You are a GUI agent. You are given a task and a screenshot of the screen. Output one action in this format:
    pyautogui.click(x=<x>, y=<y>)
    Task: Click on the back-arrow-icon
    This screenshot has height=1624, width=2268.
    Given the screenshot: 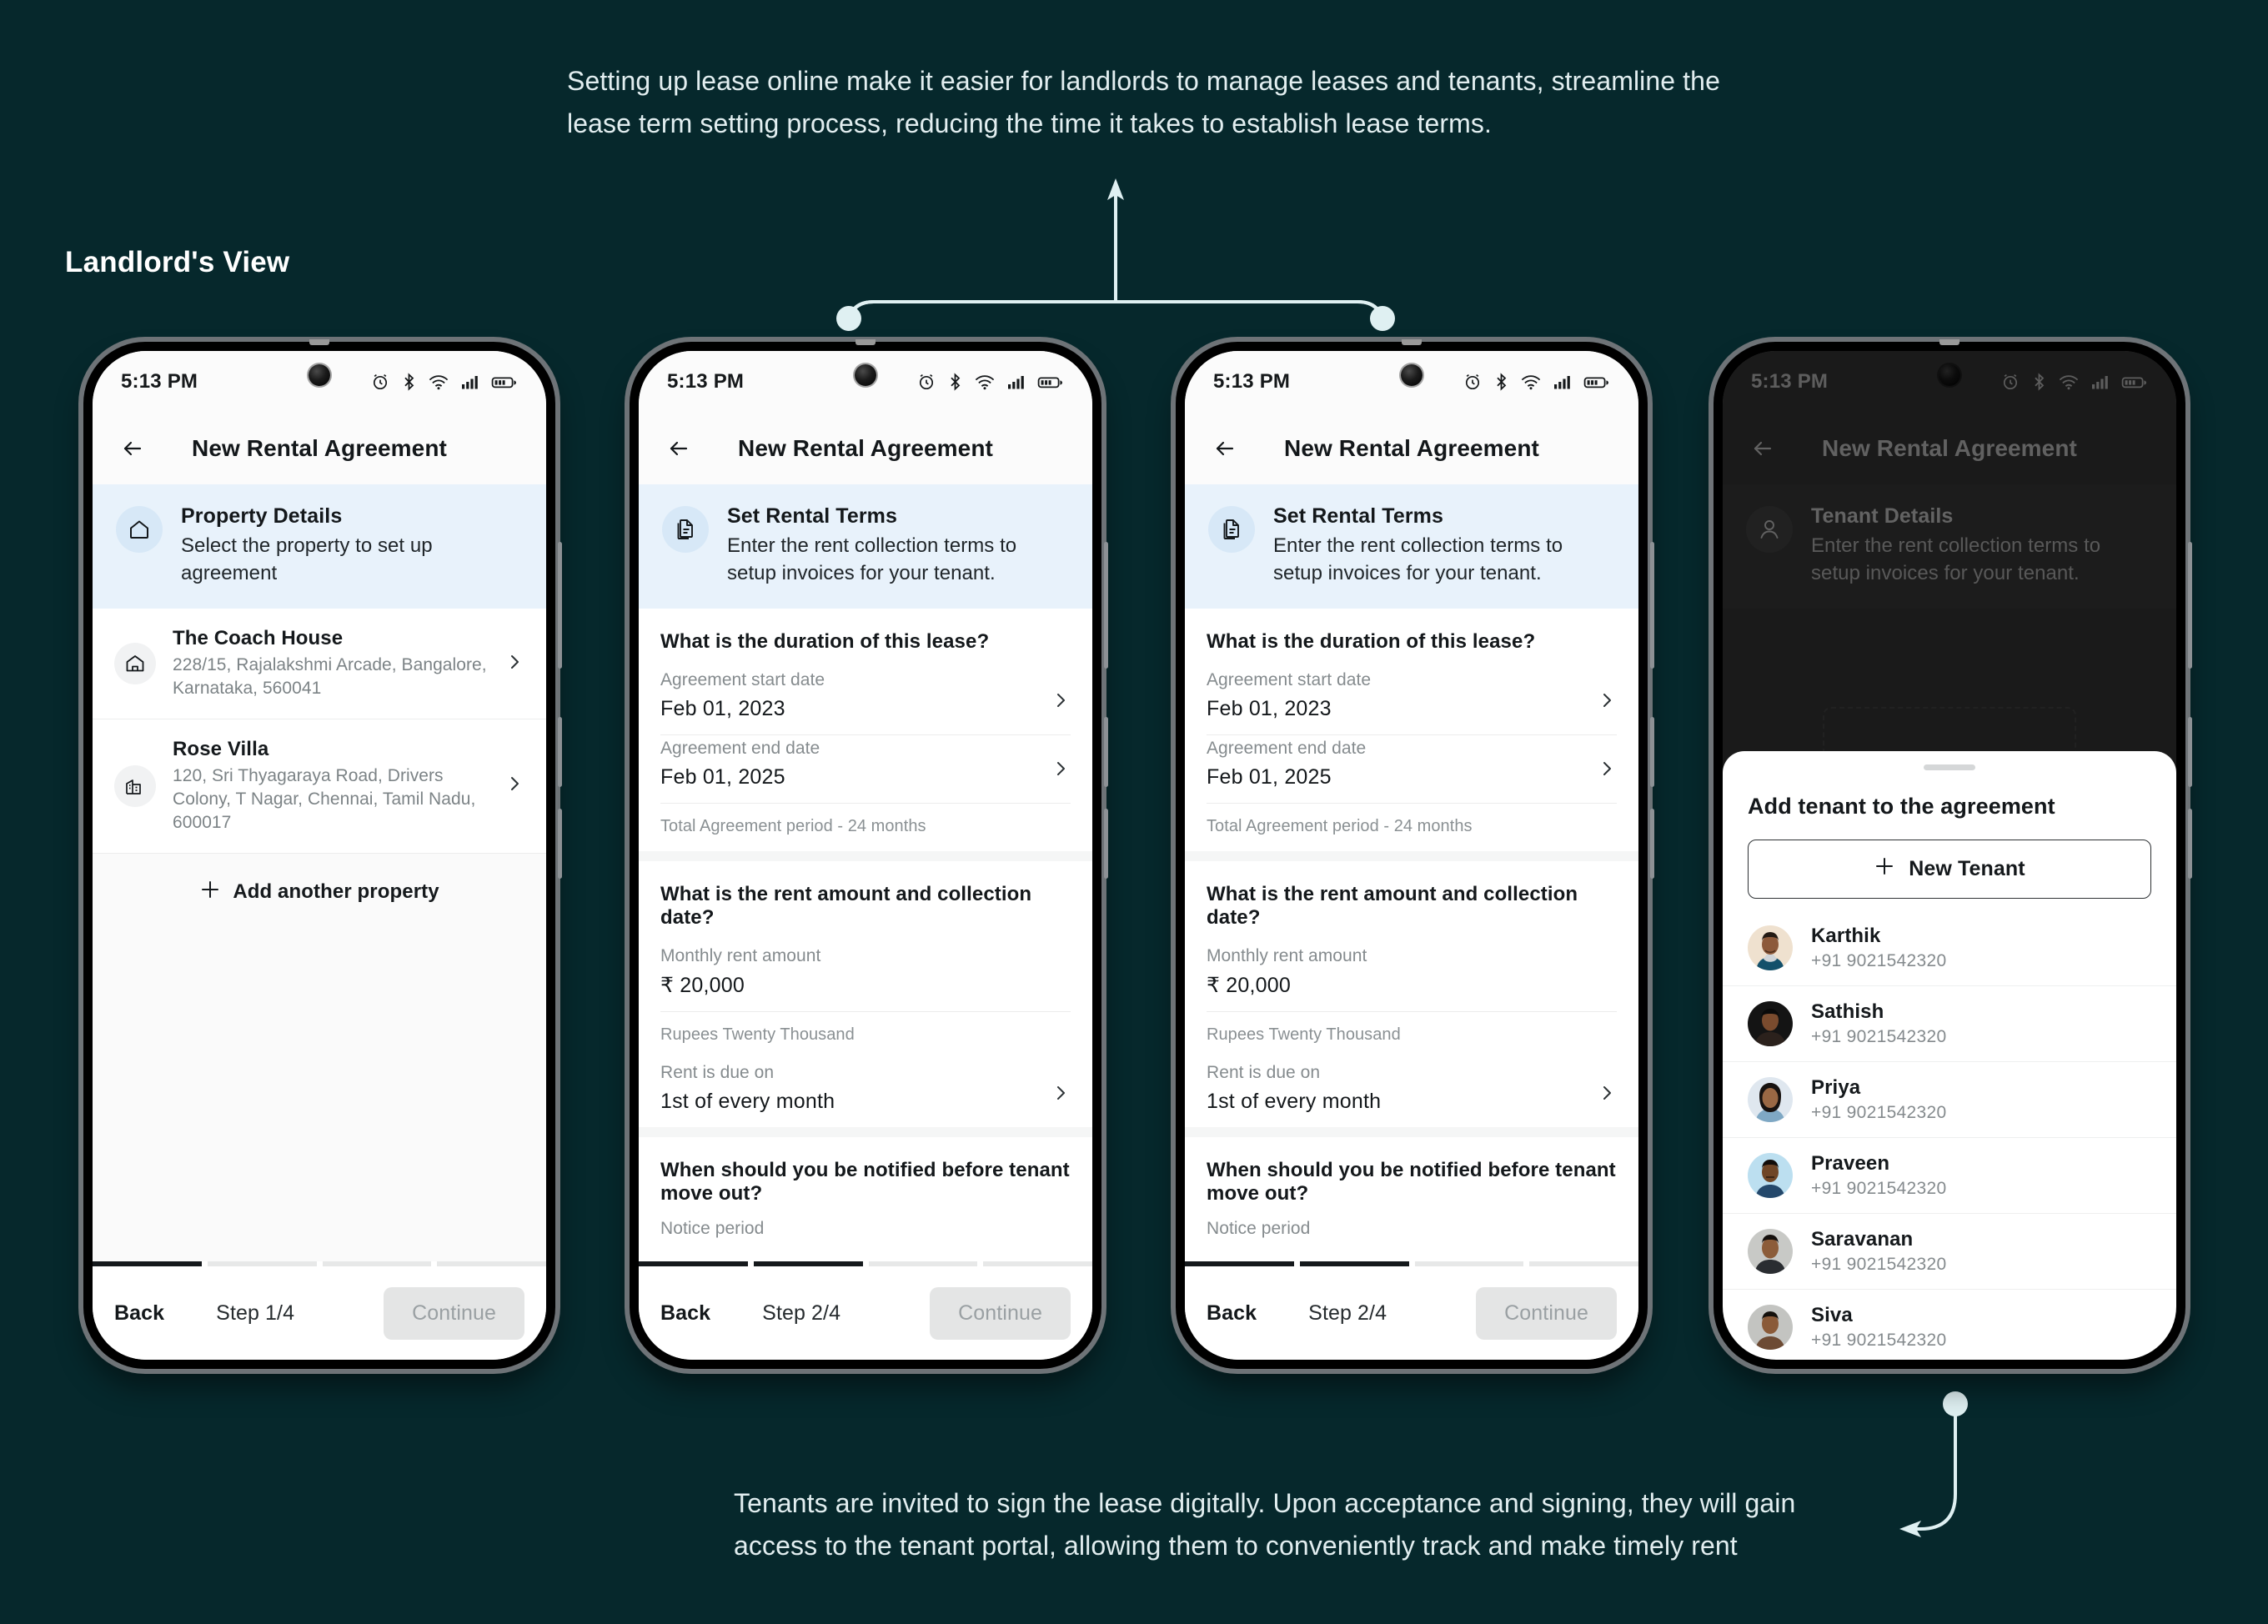 What is the action you would take?
    pyautogui.click(x=1225, y=448)
    